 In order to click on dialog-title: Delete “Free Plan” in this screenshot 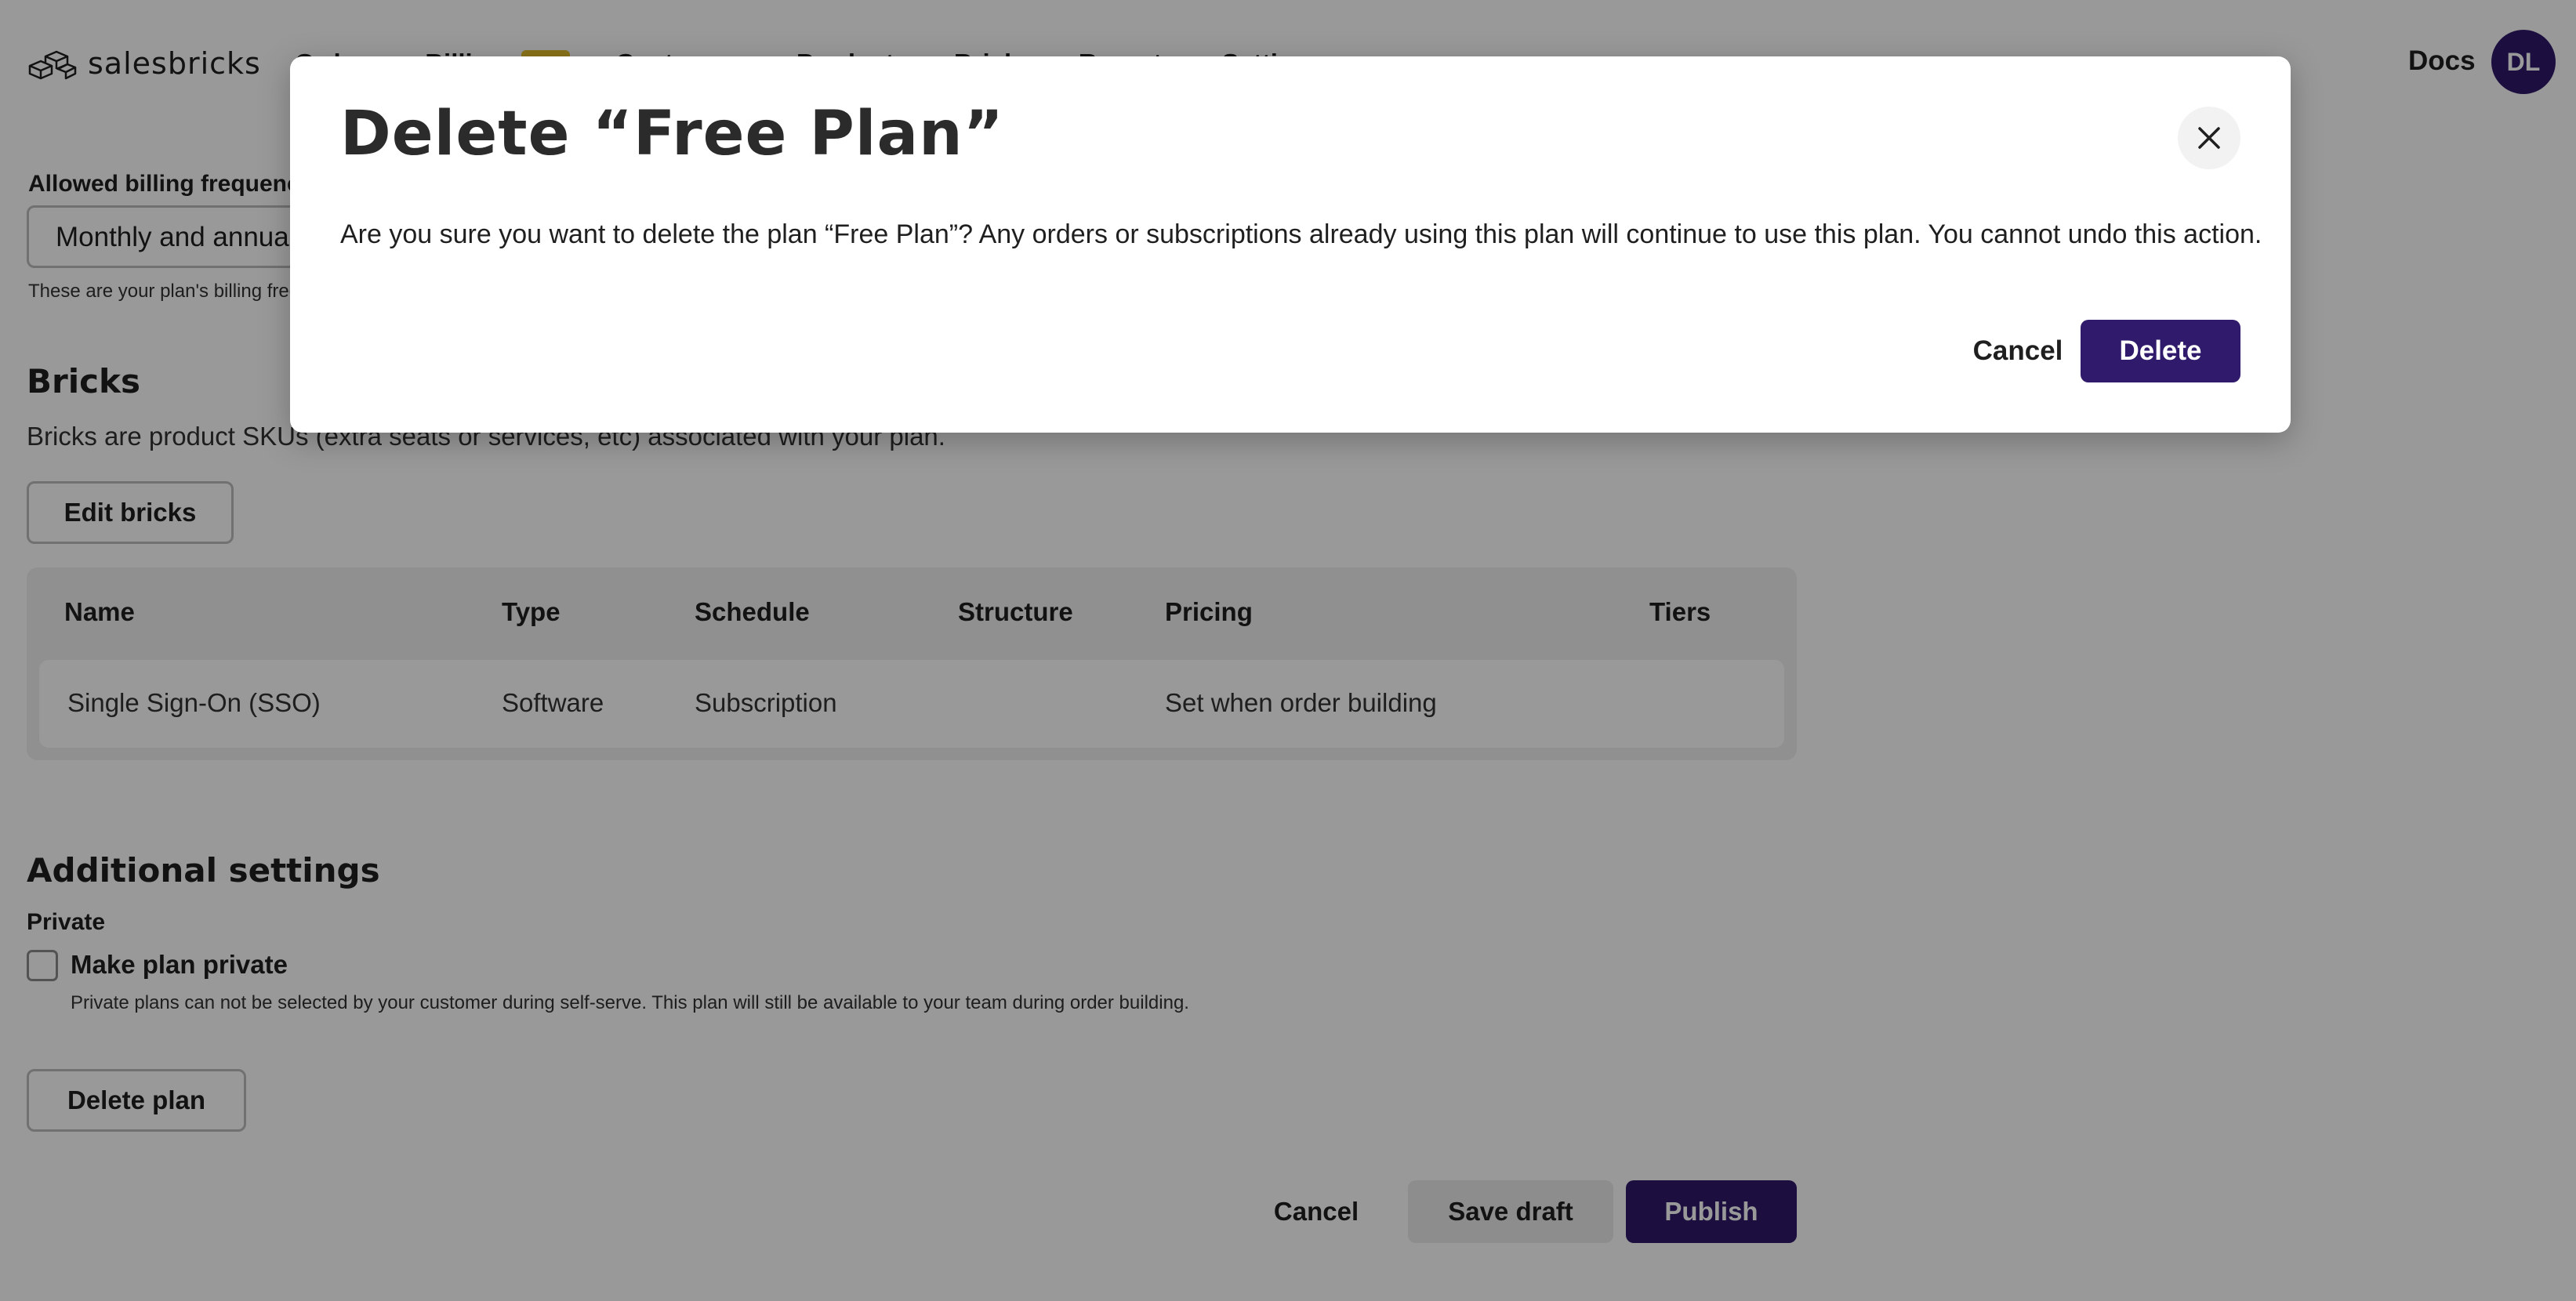, I will do `click(672, 134)`.